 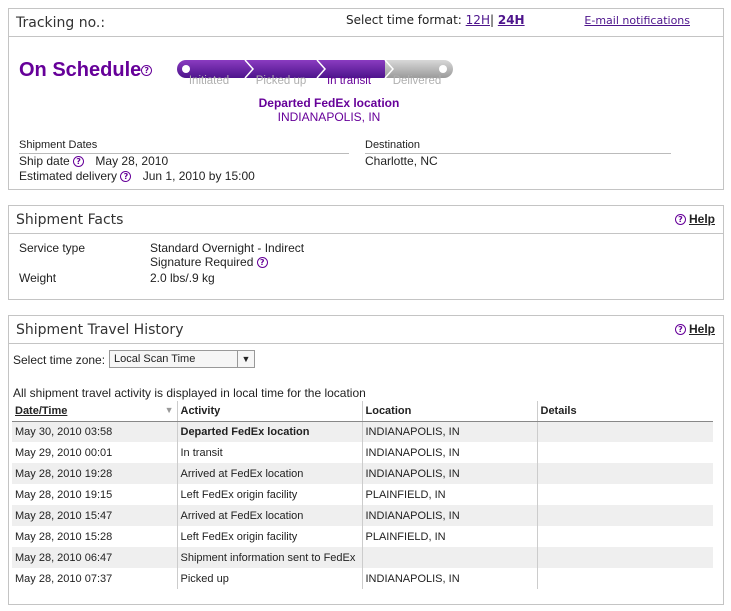 What do you see at coordinates (198, 176) in the screenshot?
I see `est-delivery-value: Jun 1, 2010 by 15:00` at bounding box center [198, 176].